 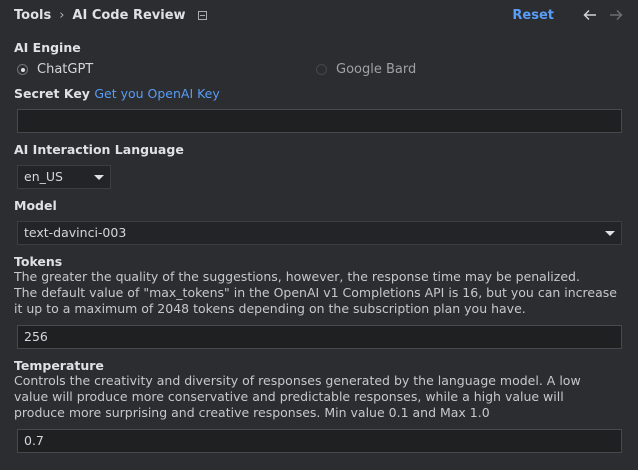 I want to click on language-select-value: en_US, so click(x=43, y=176).